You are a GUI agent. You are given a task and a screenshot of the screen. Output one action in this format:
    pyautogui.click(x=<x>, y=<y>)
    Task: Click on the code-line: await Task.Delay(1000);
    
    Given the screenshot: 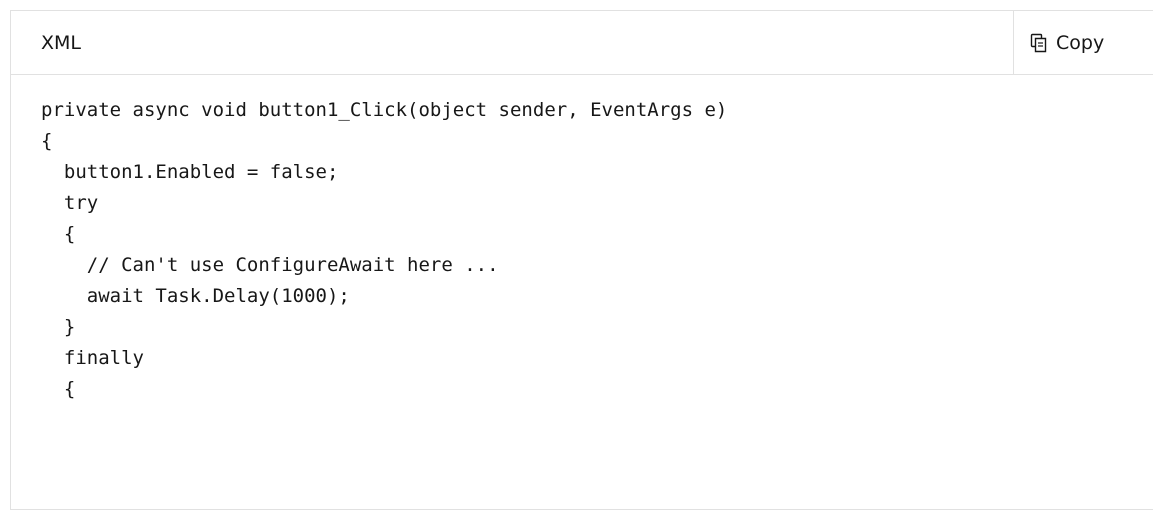 What is the action you would take?
    pyautogui.click(x=195, y=296)
    